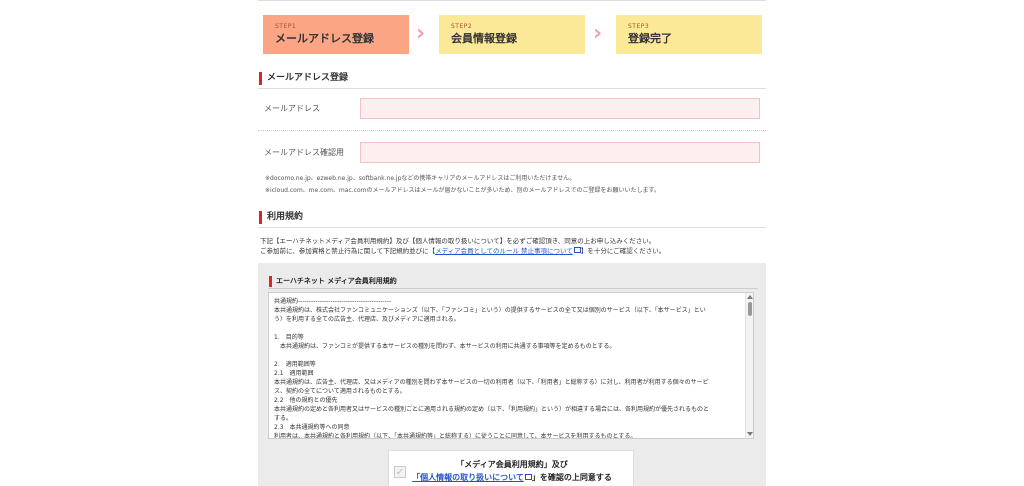 The width and height of the screenshot is (1024, 486). I want to click on terms-panel-title: エーハチネット メディア会員利用規約, so click(336, 281).